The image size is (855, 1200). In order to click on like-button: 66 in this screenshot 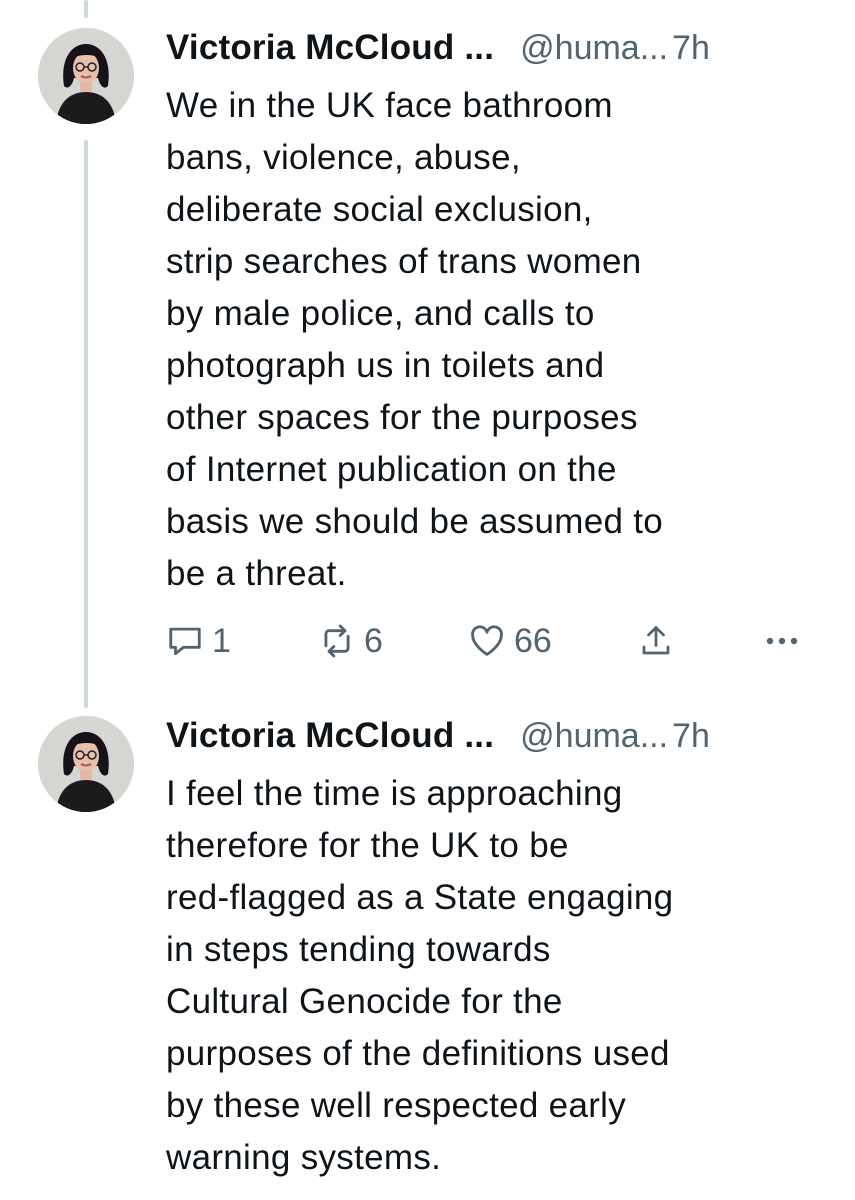, I will do `click(510, 641)`.